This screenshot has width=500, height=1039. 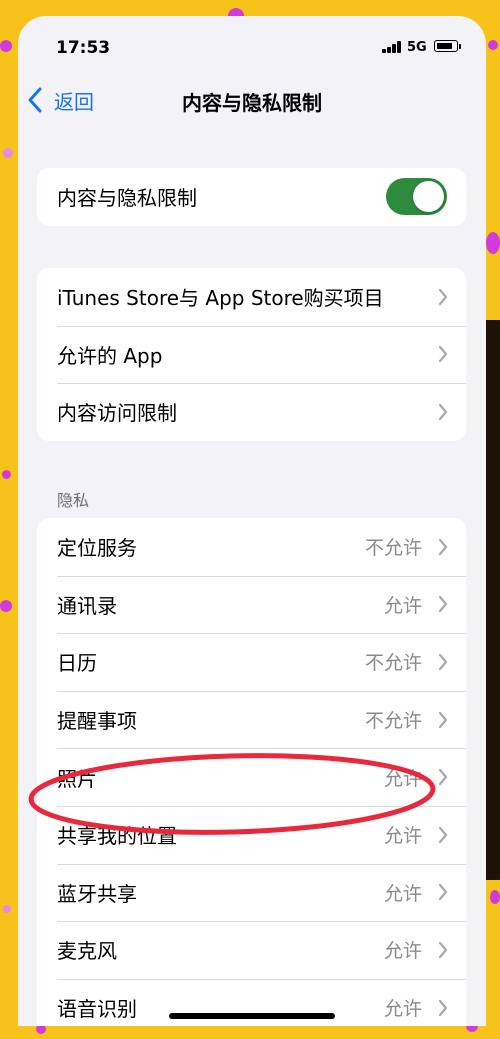 I want to click on row-label: 共享我的位置, so click(x=117, y=836).